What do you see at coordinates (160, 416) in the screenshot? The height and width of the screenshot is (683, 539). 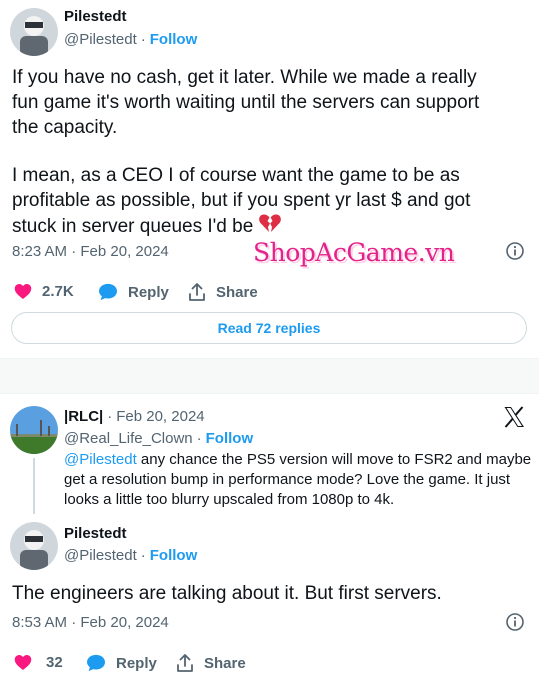 I see `post-date: Feb 20, 2024` at bounding box center [160, 416].